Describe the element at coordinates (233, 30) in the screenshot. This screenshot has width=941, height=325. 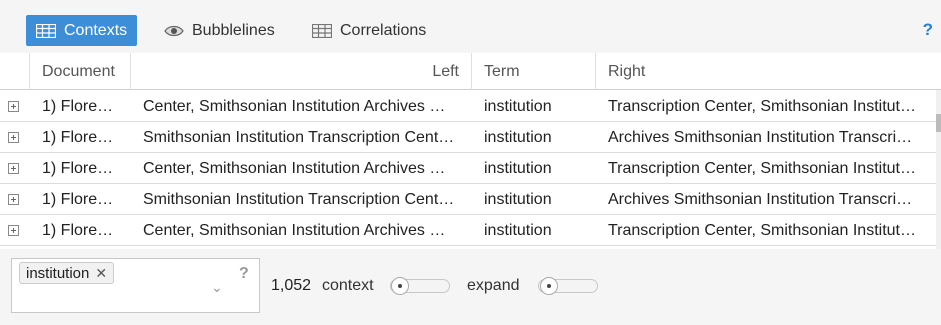
I see `tab-label: Bubblelines` at that location.